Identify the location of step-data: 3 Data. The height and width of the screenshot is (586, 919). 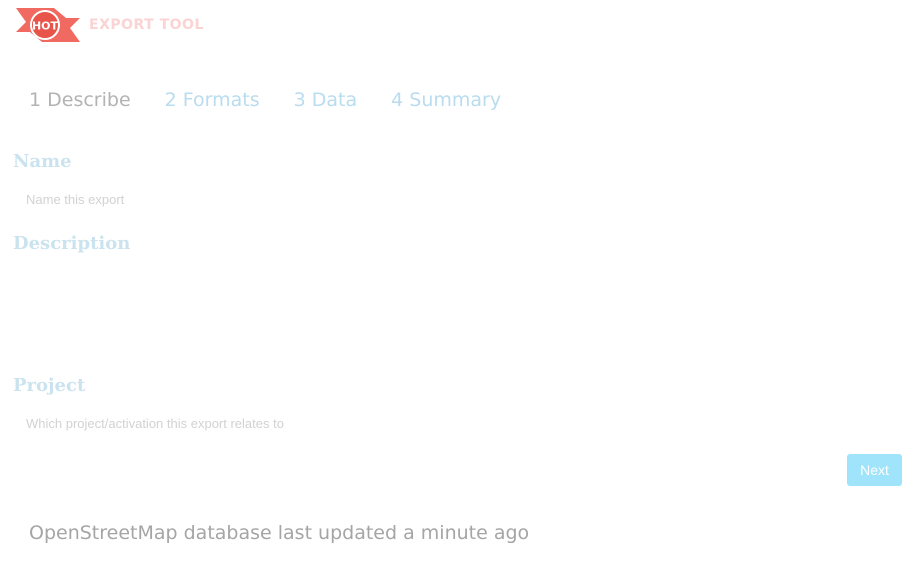
(326, 100).